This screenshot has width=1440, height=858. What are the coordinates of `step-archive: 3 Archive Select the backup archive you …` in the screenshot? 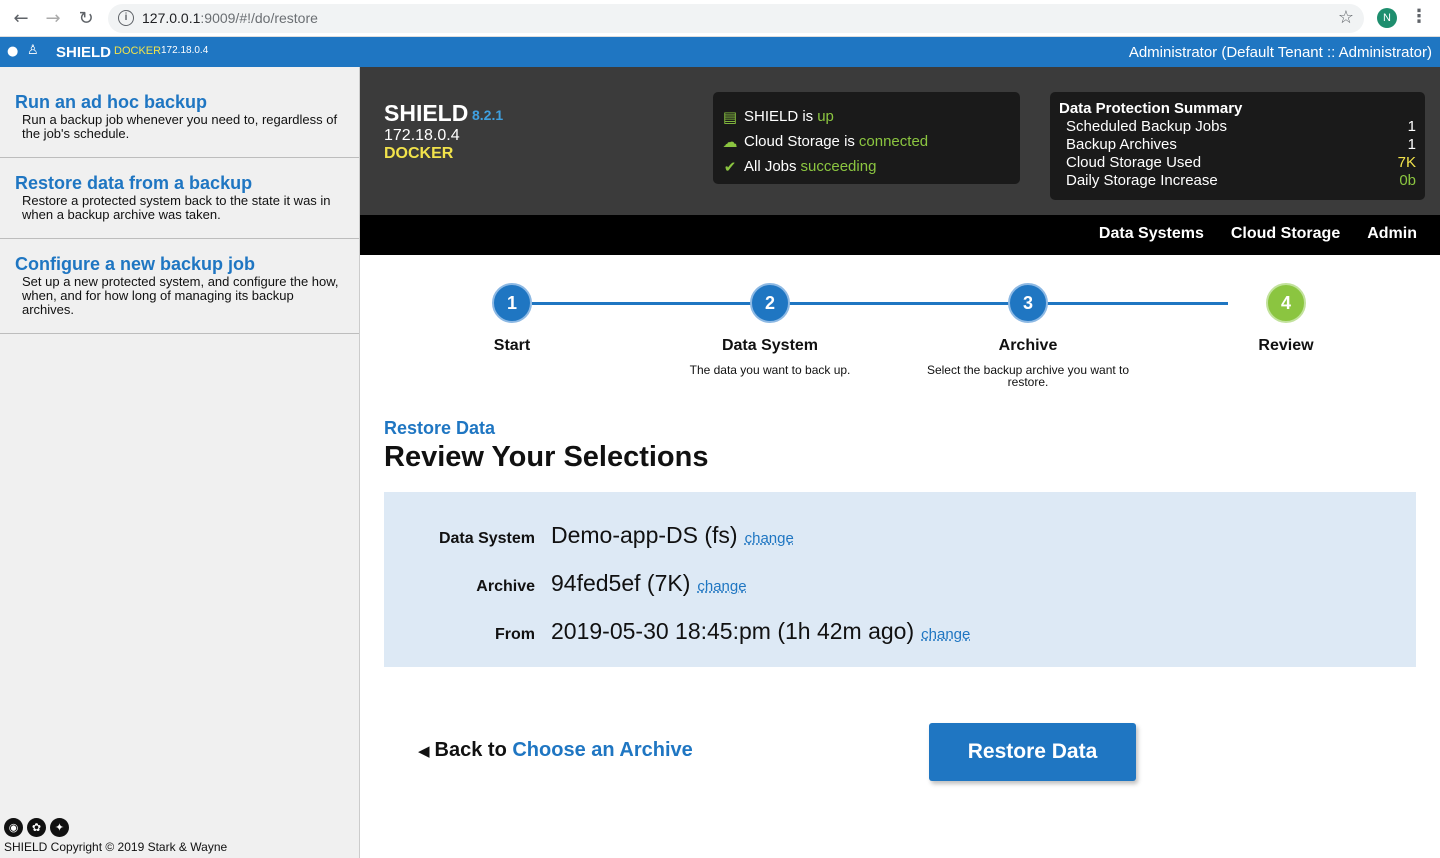 It's located at (1028, 335).